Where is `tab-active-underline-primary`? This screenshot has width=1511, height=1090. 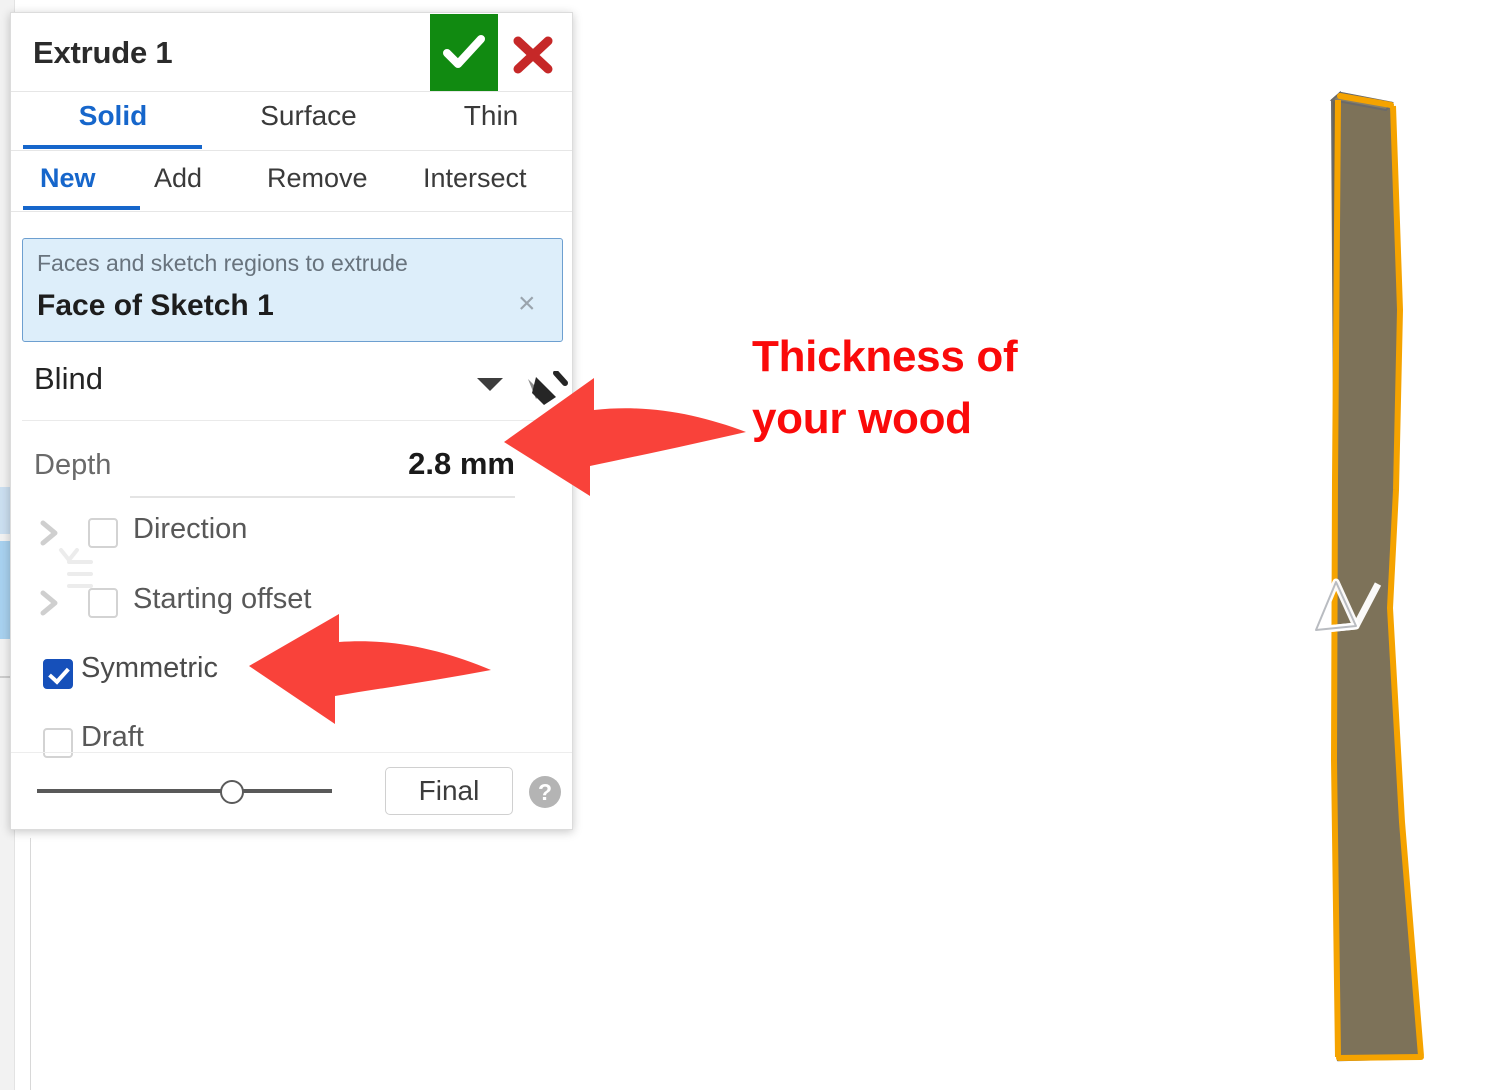
tab-active-underline-primary is located at coordinates (112, 147).